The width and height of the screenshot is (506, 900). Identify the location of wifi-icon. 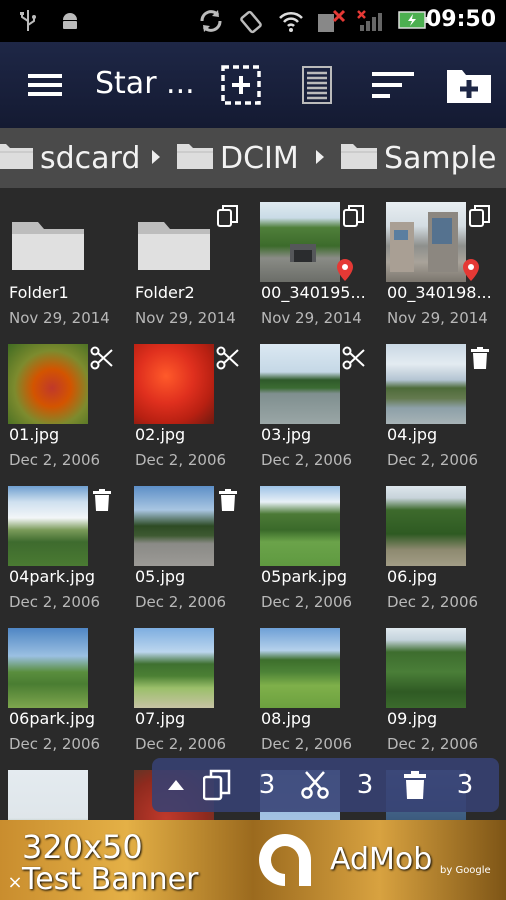
(291, 23).